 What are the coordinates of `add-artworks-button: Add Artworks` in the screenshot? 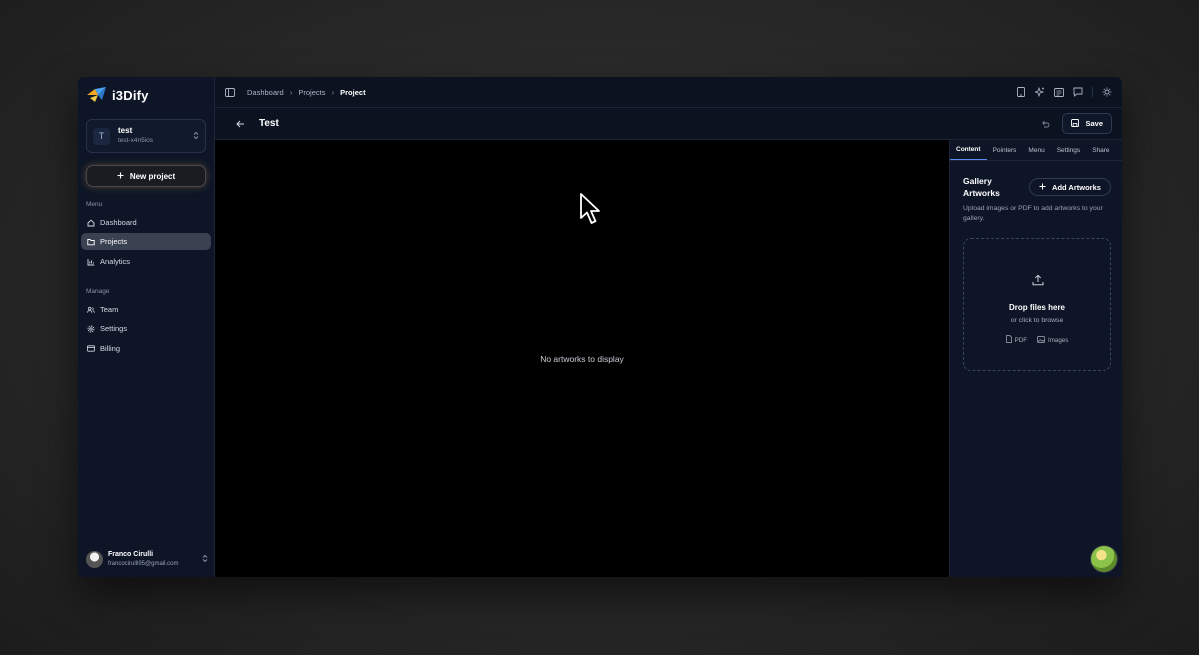 It's located at (1070, 187).